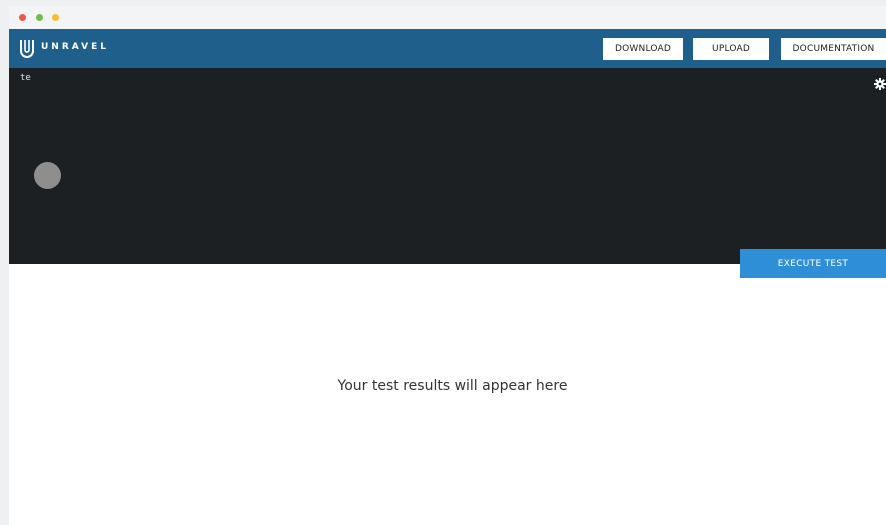 This screenshot has height=525, width=886. Describe the element at coordinates (447, 17) in the screenshot. I see `window-titlebar` at that location.